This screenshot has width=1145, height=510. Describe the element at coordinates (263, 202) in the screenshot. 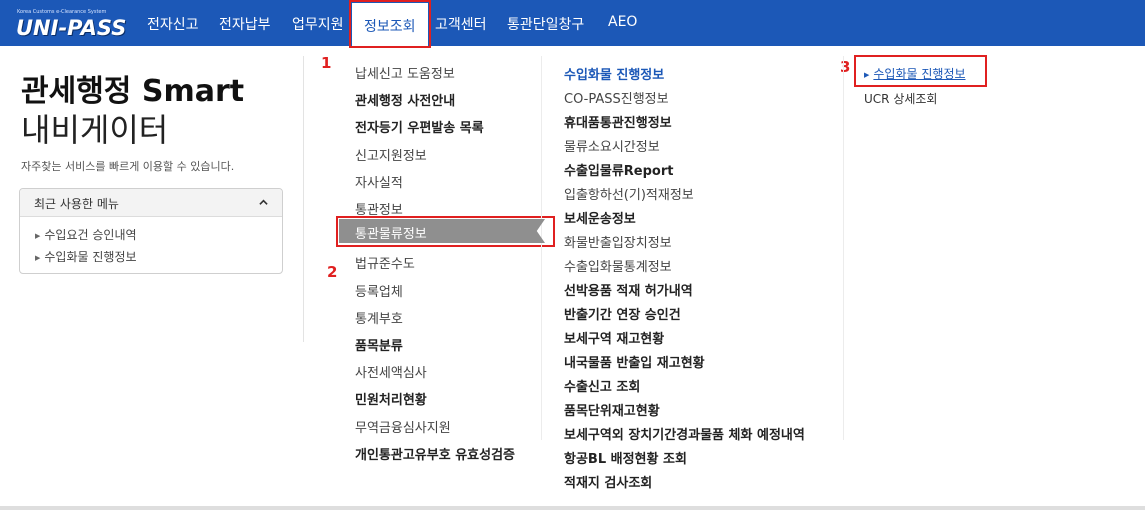

I see `chevron-up-icon` at that location.